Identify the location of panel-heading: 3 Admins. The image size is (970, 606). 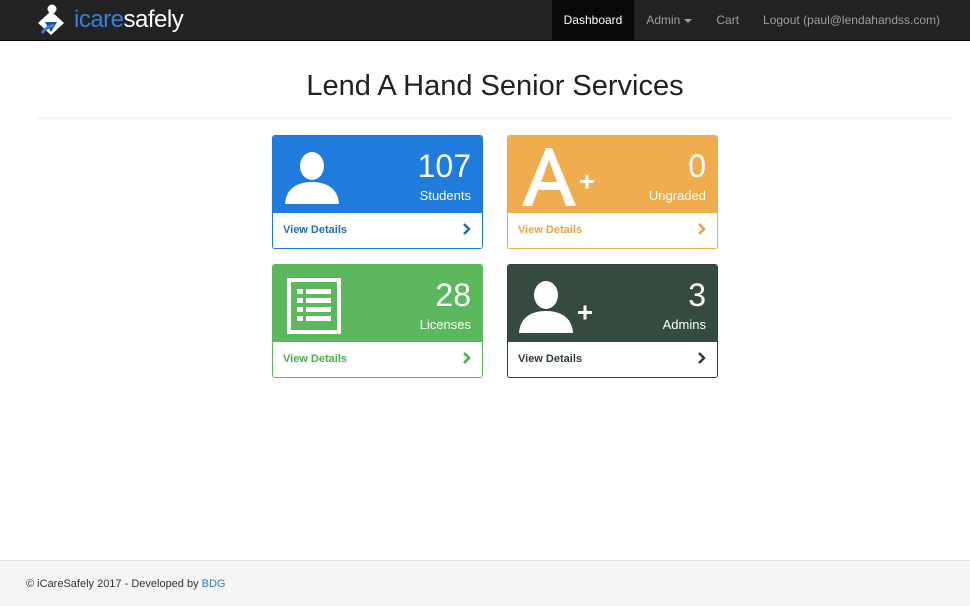
(612, 303).